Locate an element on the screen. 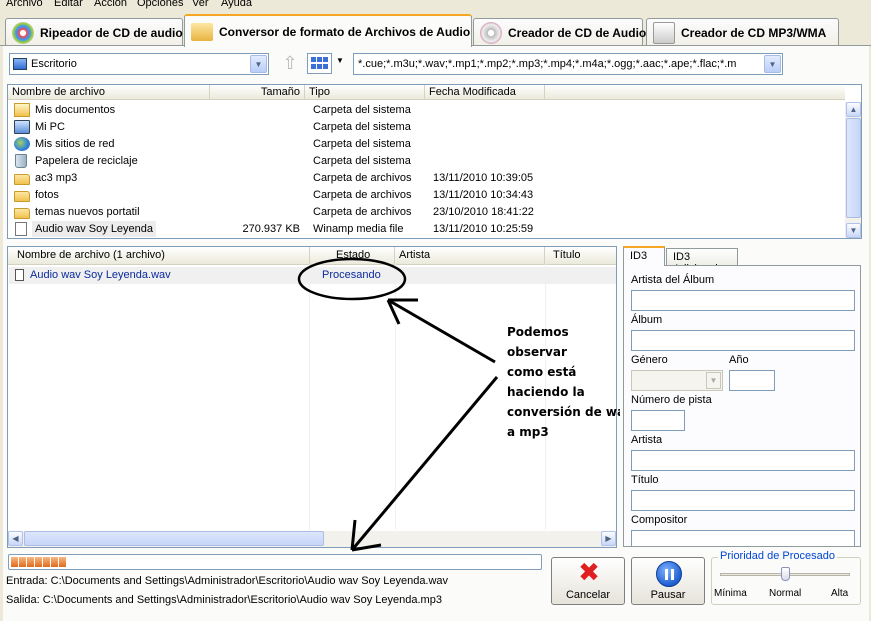  grid-line is located at coordinates (395, 397).